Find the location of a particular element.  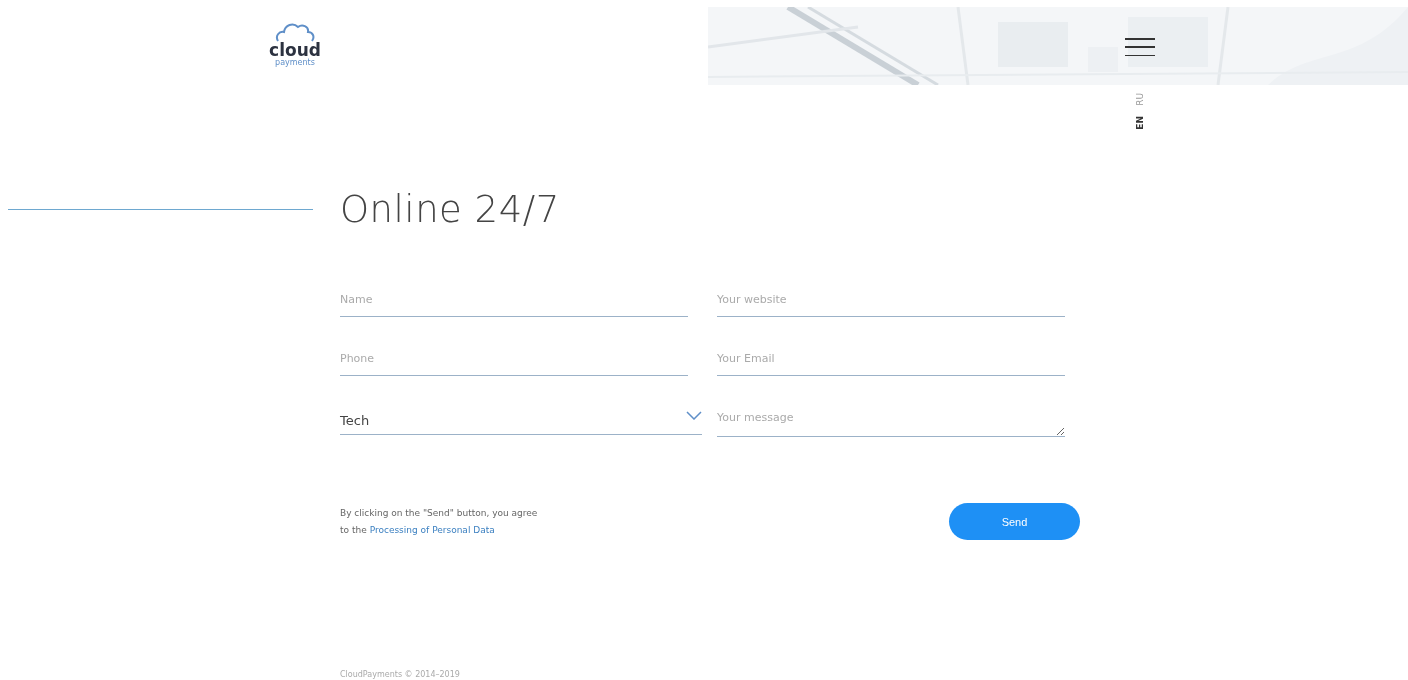

copyright-text: CloudPayments © 2014–2019 is located at coordinates (400, 674).